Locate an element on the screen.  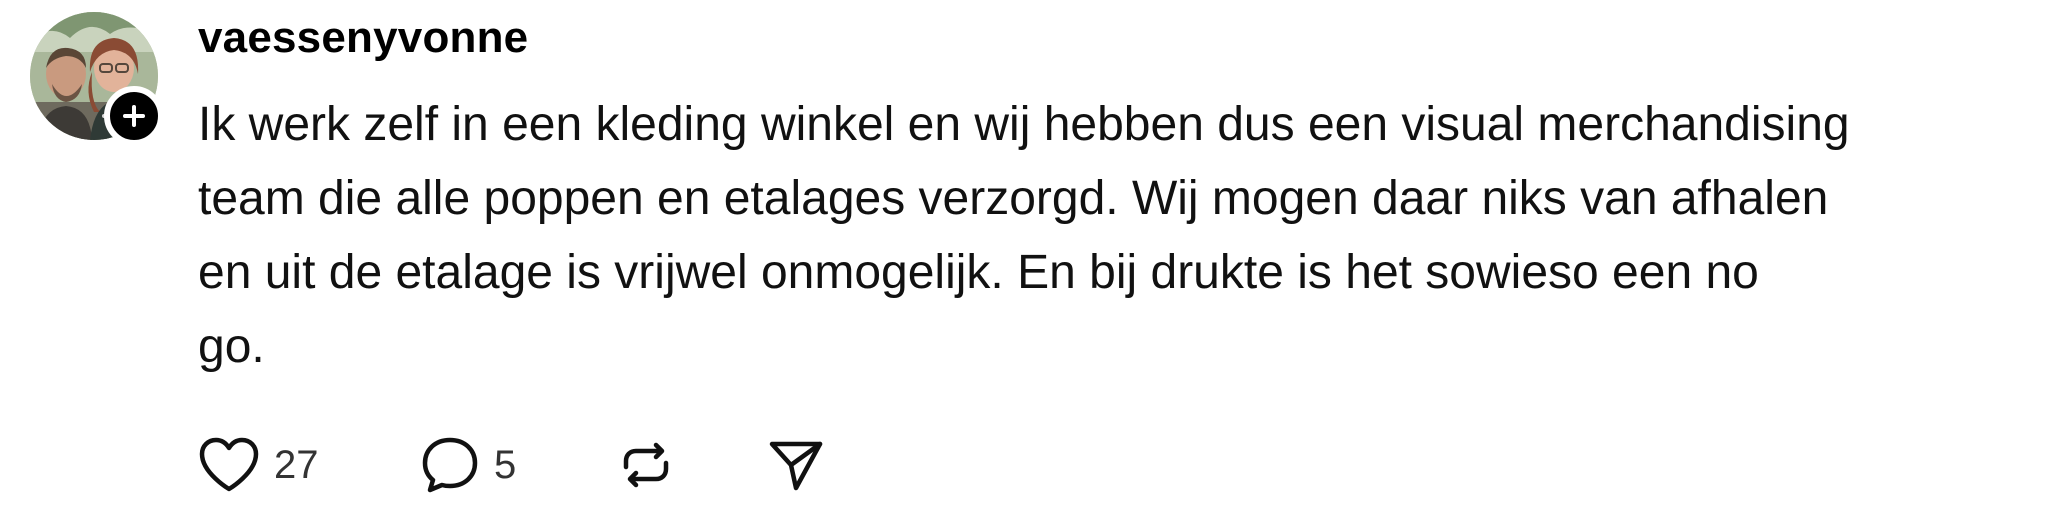
reply-button: 5 is located at coordinates (468, 465).